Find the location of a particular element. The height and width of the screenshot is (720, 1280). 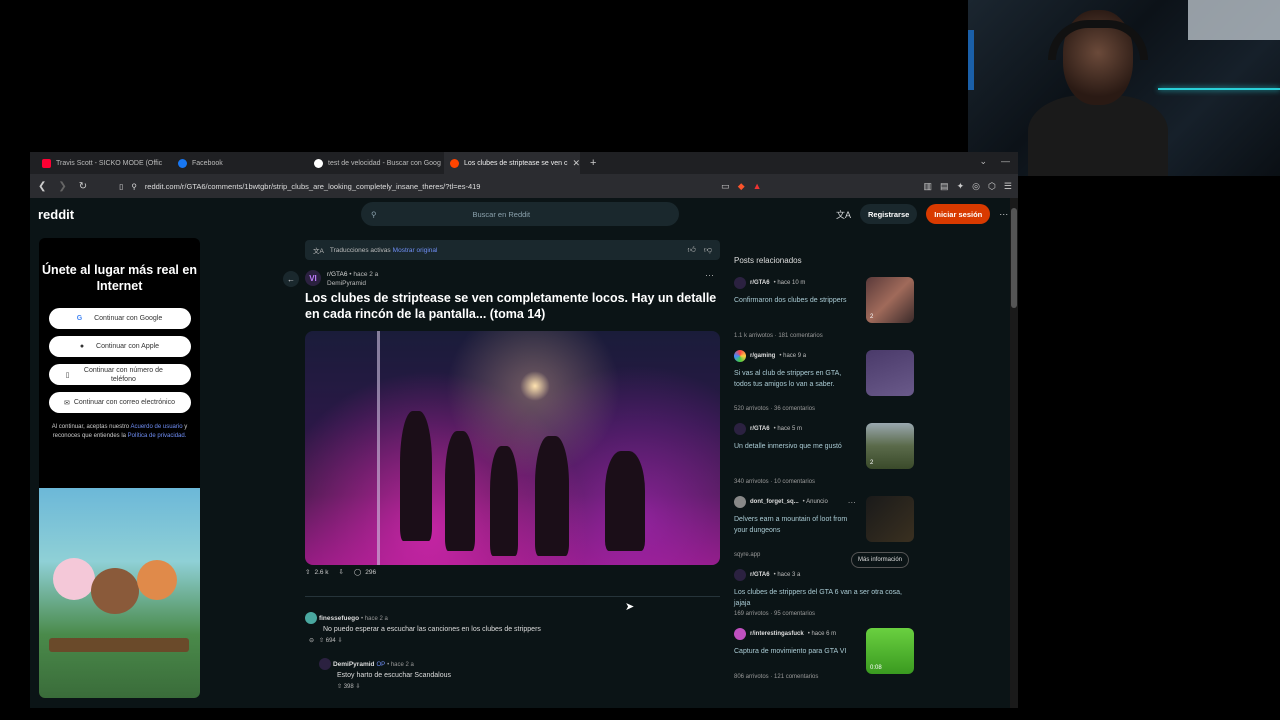

vpn-icon: ◎ is located at coordinates (976, 186).